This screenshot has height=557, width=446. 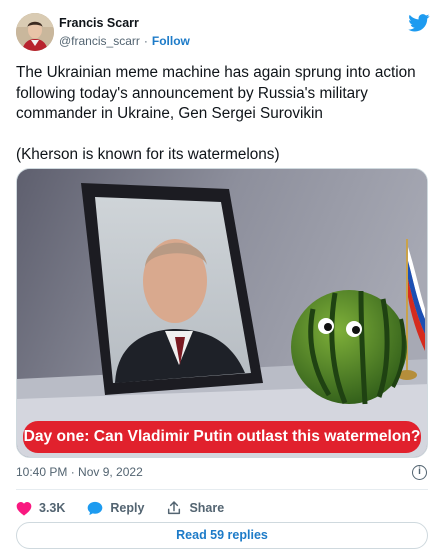 I want to click on like-button: 3.3K, so click(x=40, y=508).